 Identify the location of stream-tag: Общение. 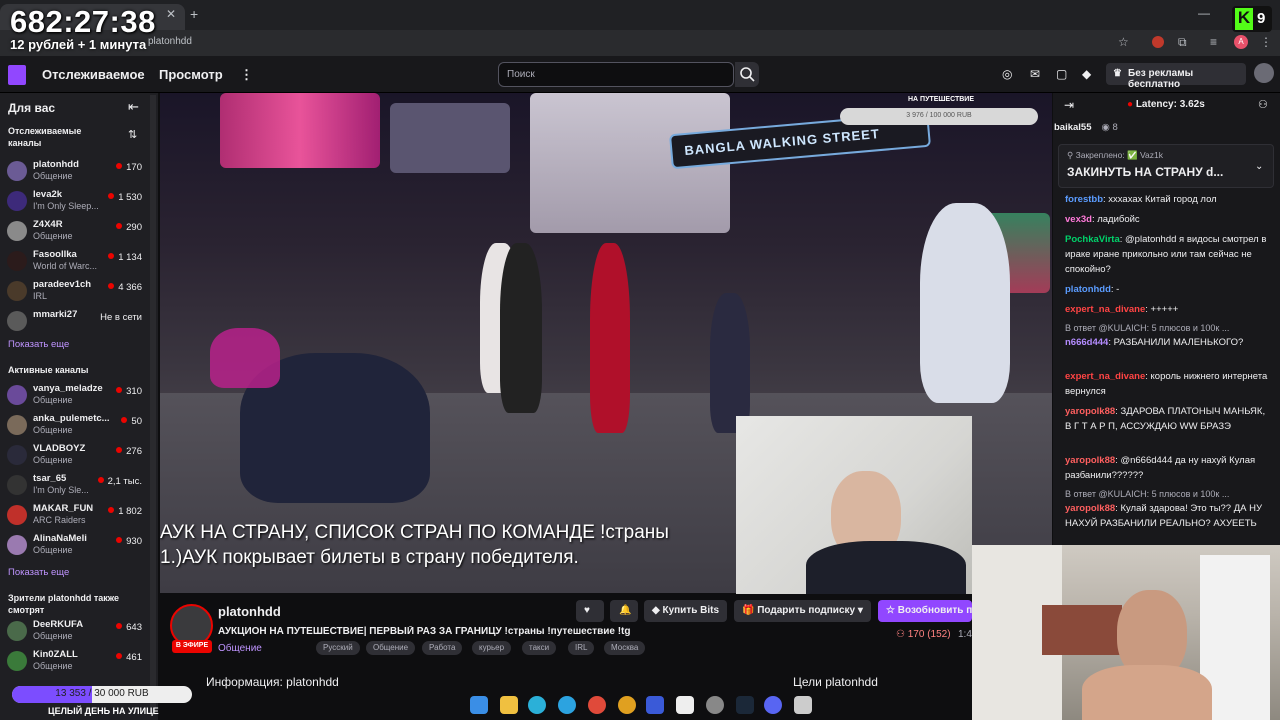
(391, 648).